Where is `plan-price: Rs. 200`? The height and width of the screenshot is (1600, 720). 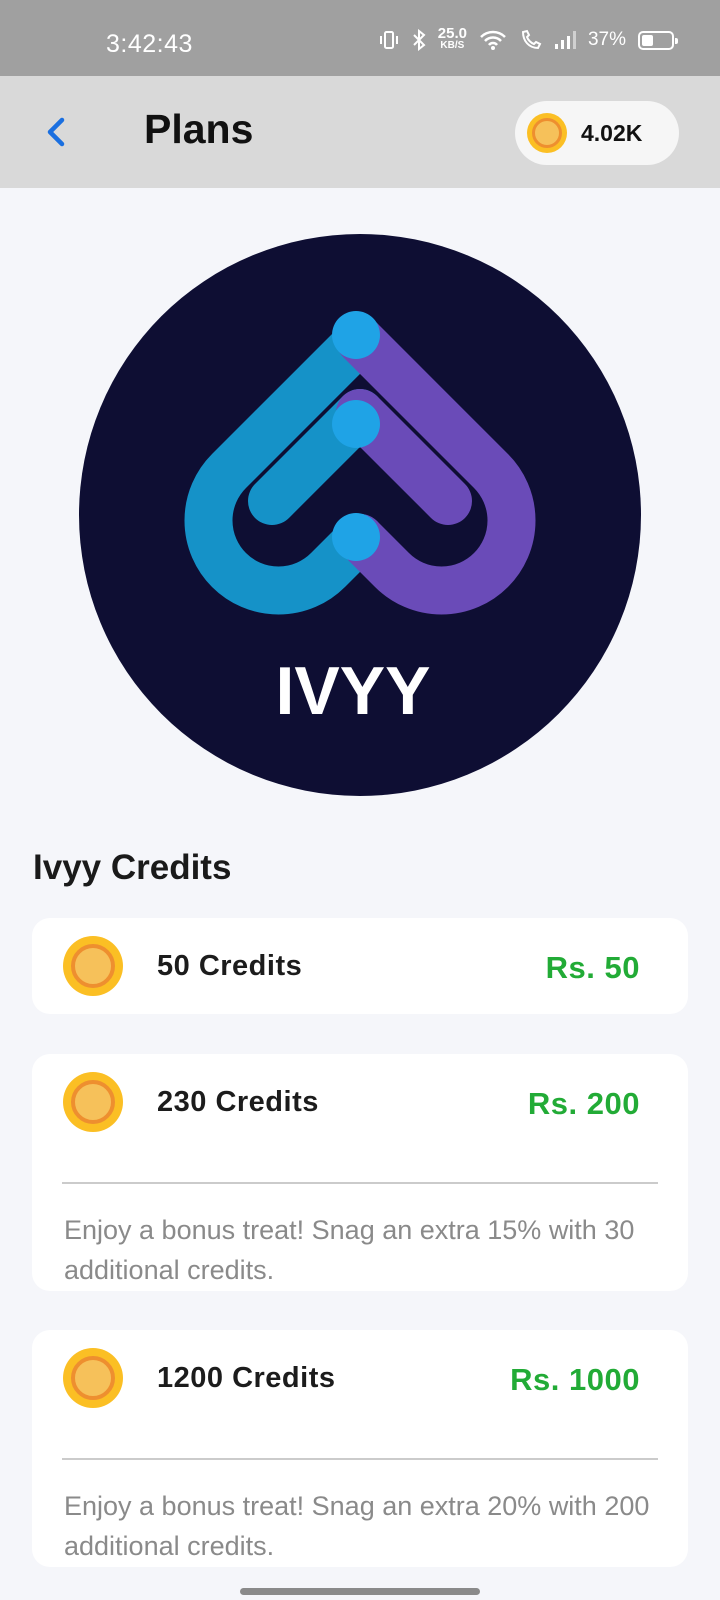 plan-price: Rs. 200 is located at coordinates (583, 1103).